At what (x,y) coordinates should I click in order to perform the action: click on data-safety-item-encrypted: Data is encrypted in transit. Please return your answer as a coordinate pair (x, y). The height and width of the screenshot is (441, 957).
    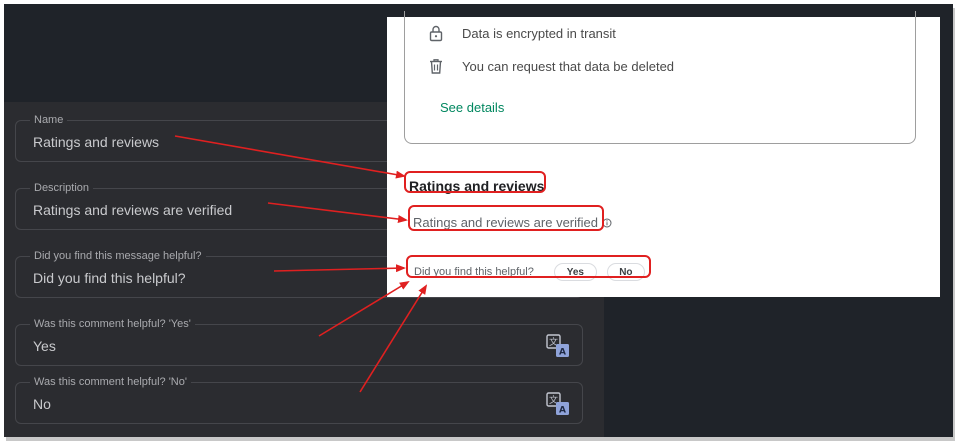
    Looking at the image, I should click on (521, 33).